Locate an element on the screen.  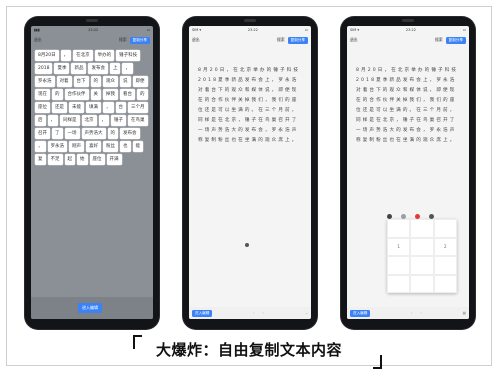
token-chip: 能 is located at coordinates (137, 146).